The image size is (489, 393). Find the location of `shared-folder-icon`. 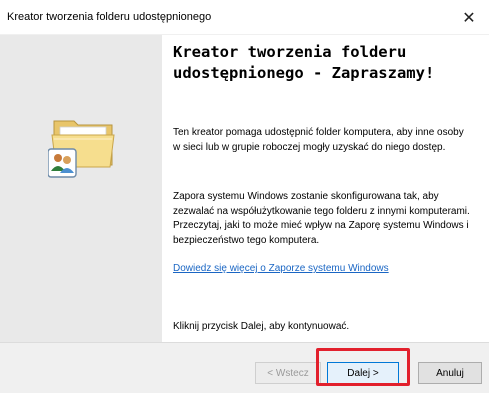

shared-folder-icon is located at coordinates (81, 149).